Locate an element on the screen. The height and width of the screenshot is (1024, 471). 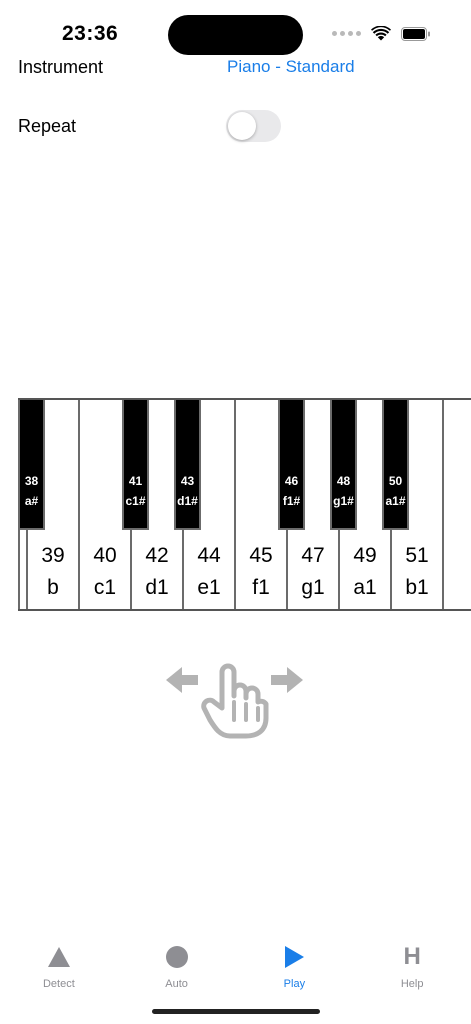
tab-detect-label: Detect is located at coordinates (58, 984).